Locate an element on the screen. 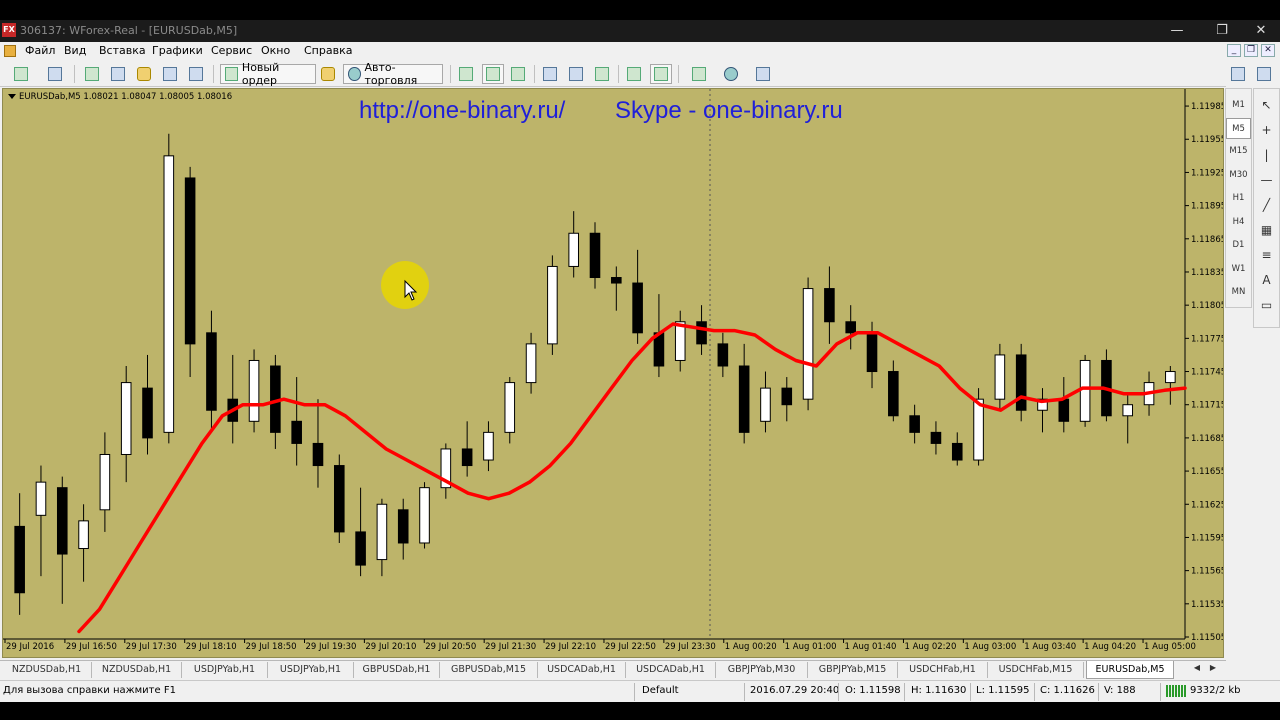  indicators-button is located at coordinates (699, 74).